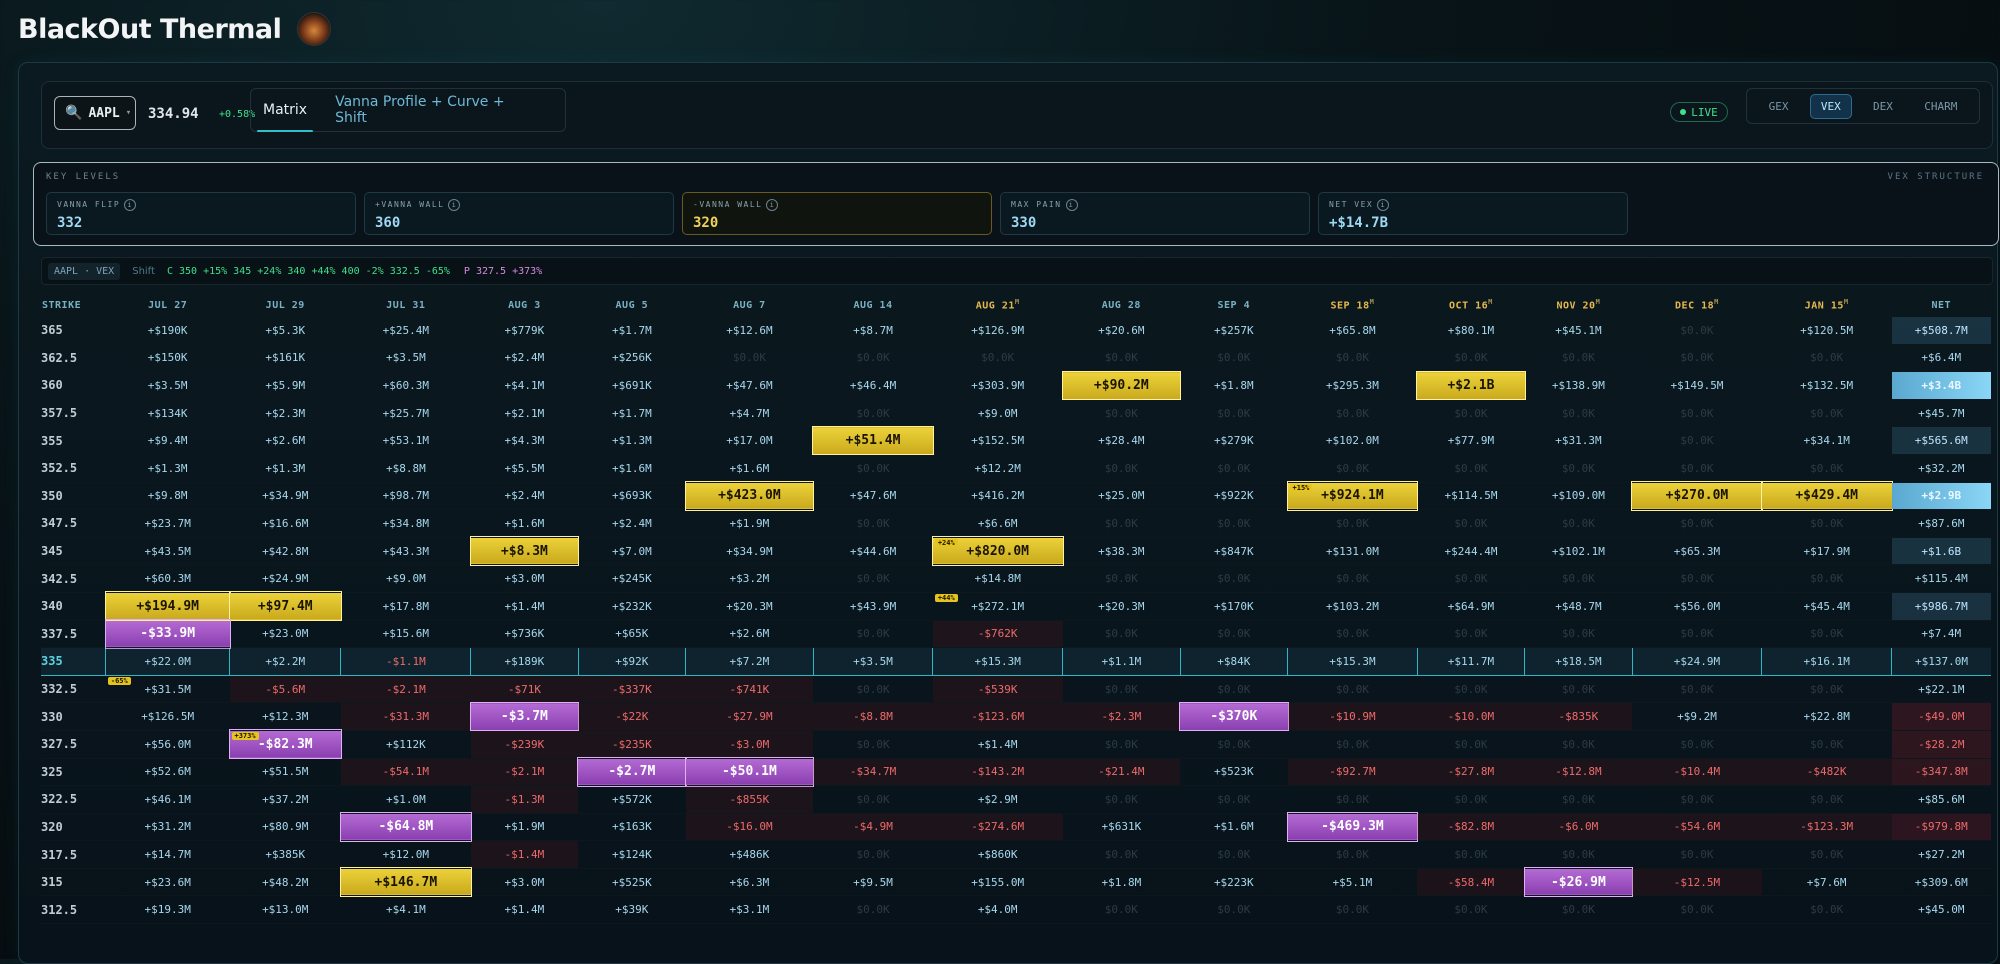 This screenshot has height=964, width=2000. Describe the element at coordinates (167, 413) in the screenshot. I see `vex-cell: +$134K` at that location.